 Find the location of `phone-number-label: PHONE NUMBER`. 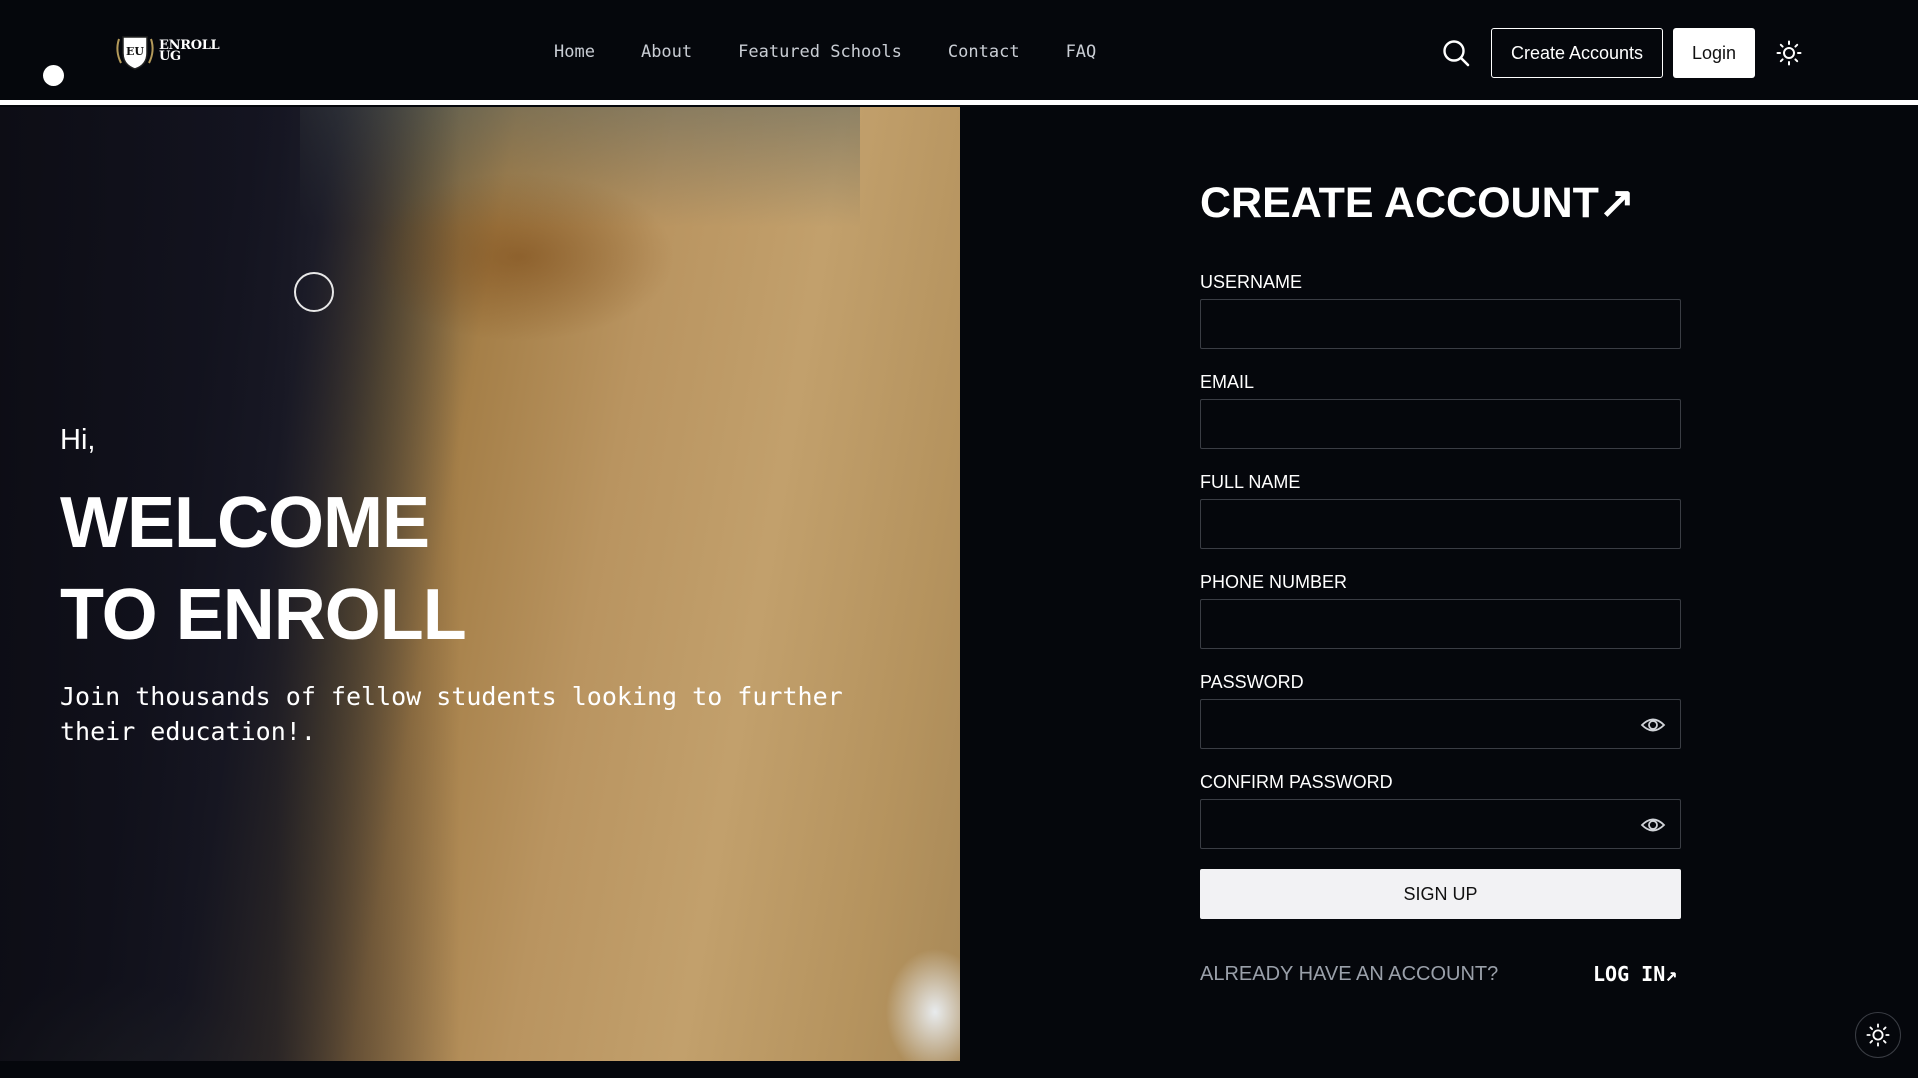

phone-number-label: PHONE NUMBER is located at coordinates (1274, 582).